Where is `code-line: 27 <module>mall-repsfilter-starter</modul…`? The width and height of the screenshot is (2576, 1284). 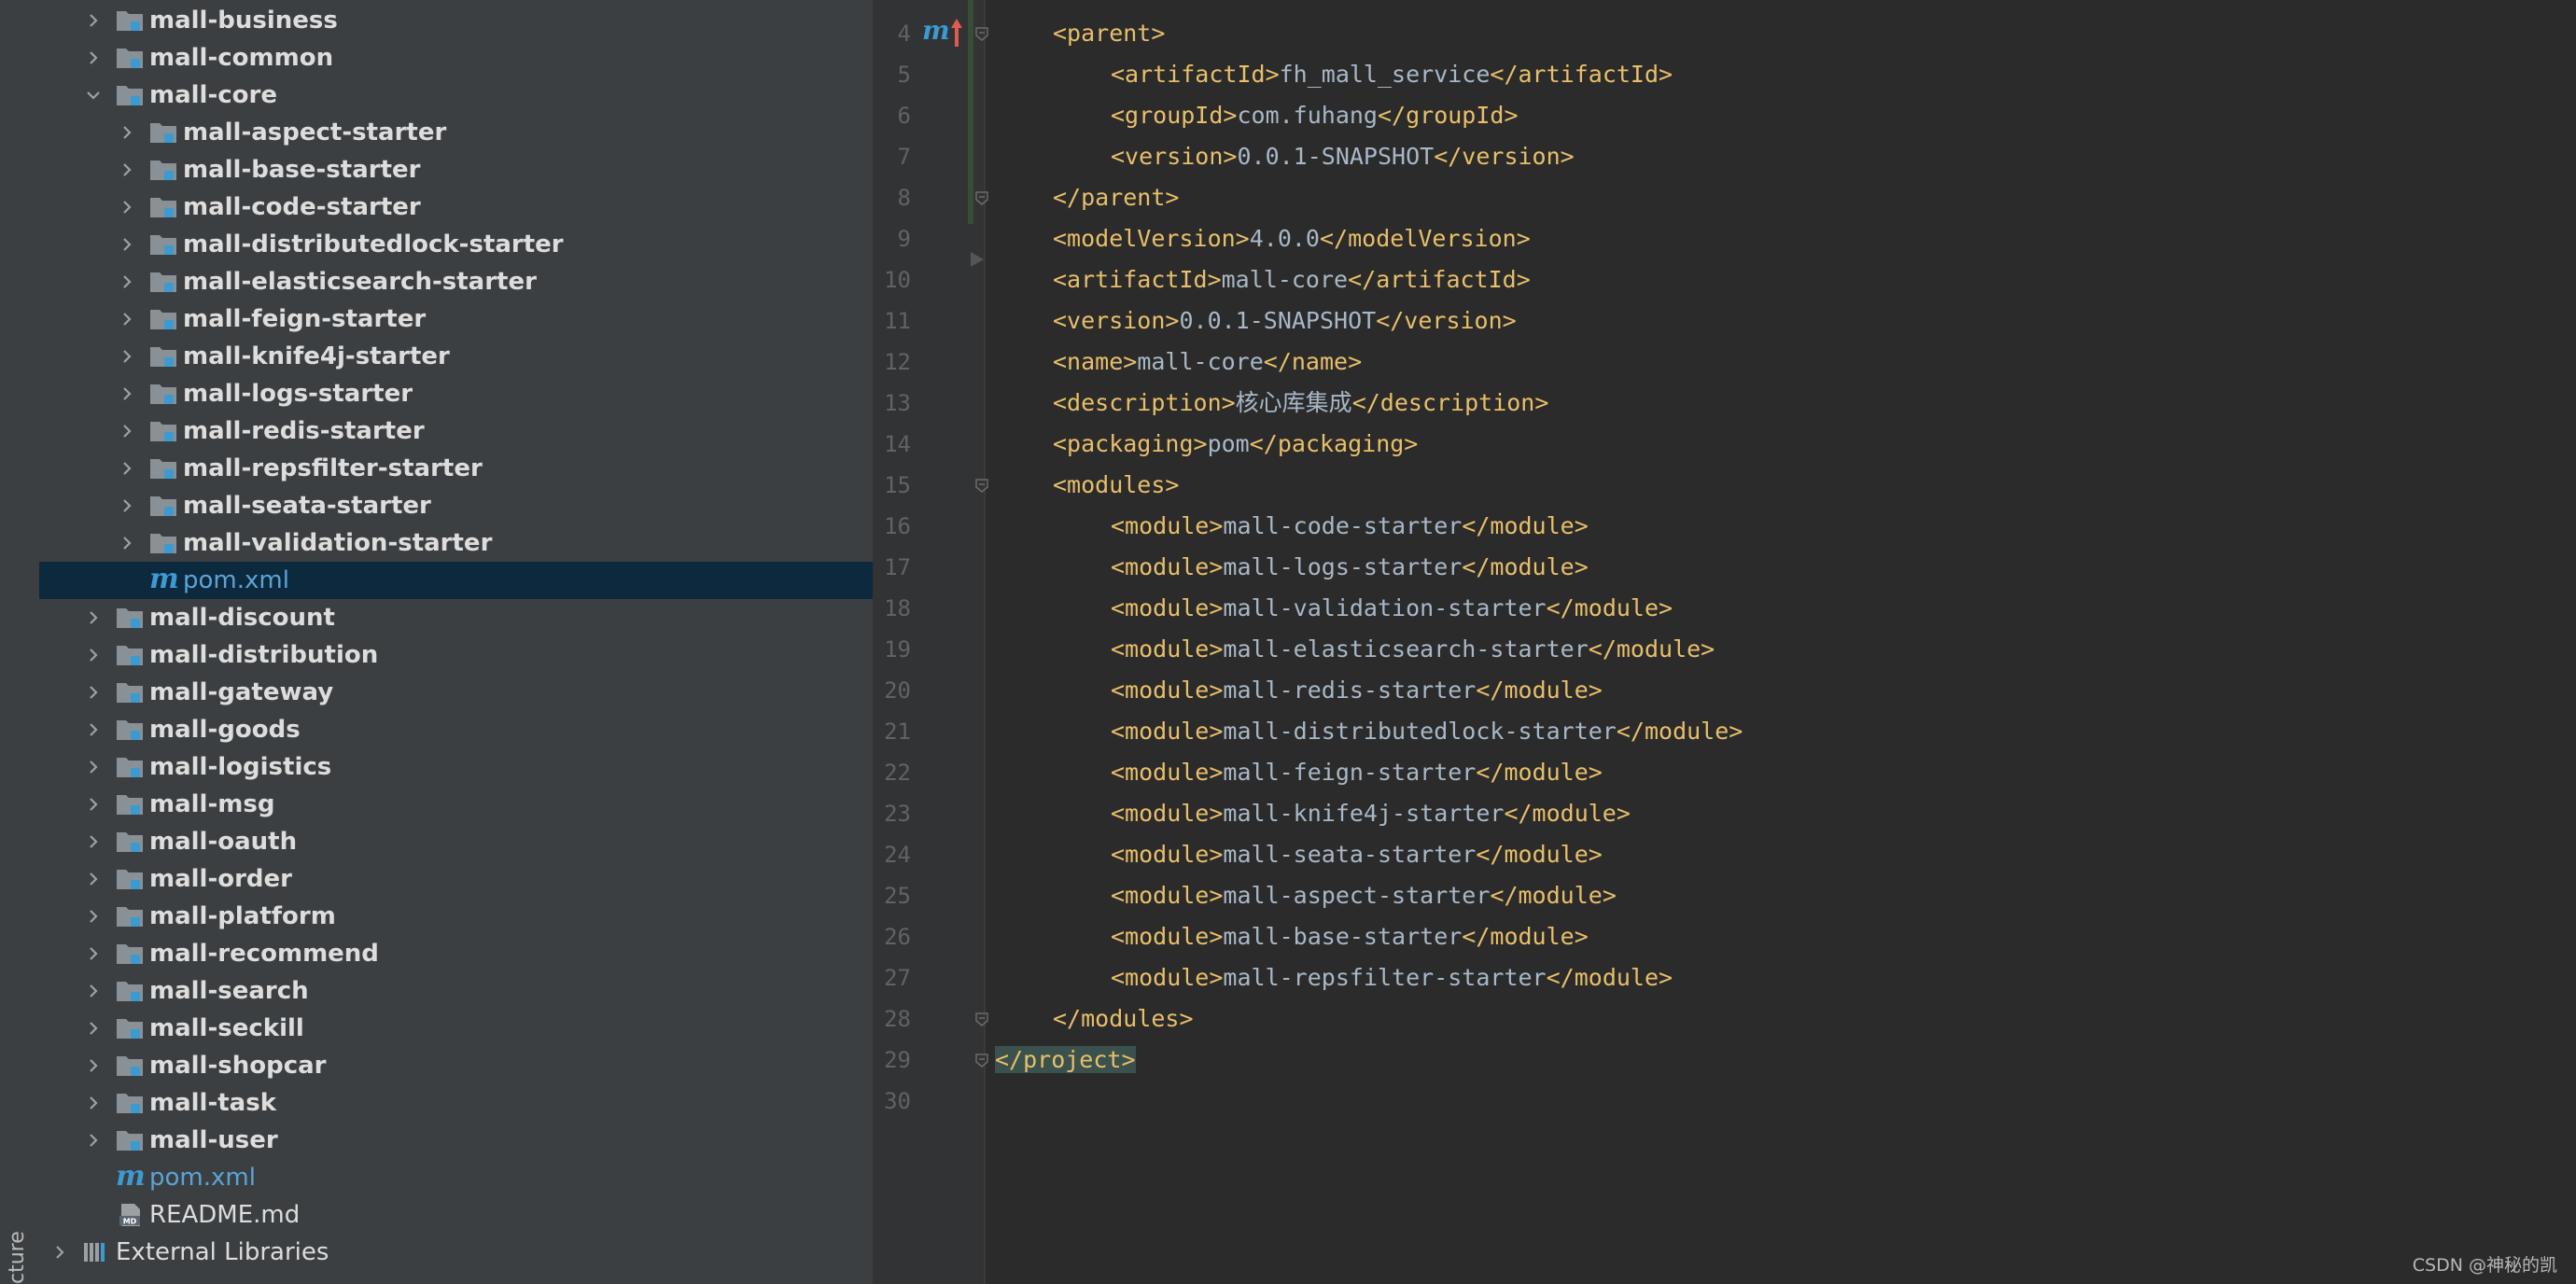
code-line: 27 <module>mall-repsfilter-starter</modul… is located at coordinates (1725, 977).